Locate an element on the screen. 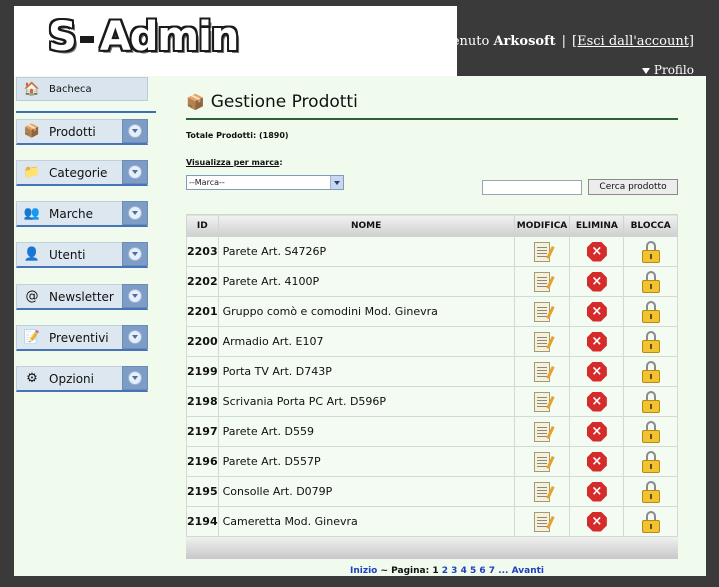 Image resolution: width=719 pixels, height=587 pixels. row-id: 2194 is located at coordinates (202, 521).